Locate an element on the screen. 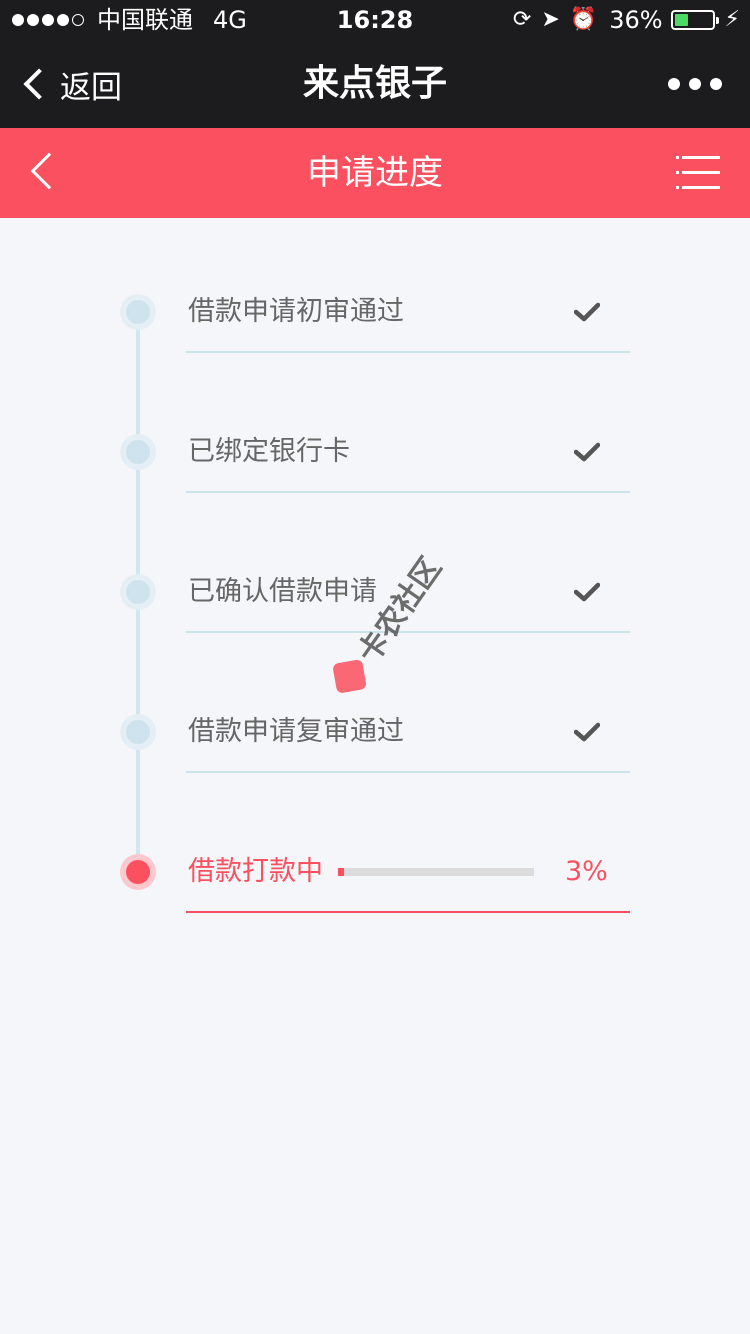 This screenshot has width=750, height=1334. disbursement-progress-bar is located at coordinates (436, 872).